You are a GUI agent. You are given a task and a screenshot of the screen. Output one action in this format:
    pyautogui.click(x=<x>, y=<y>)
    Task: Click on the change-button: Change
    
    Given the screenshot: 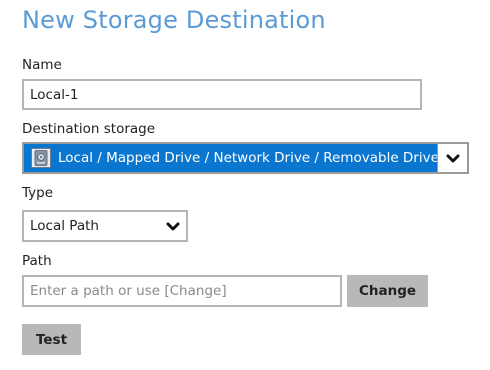 What is the action you would take?
    pyautogui.click(x=387, y=291)
    